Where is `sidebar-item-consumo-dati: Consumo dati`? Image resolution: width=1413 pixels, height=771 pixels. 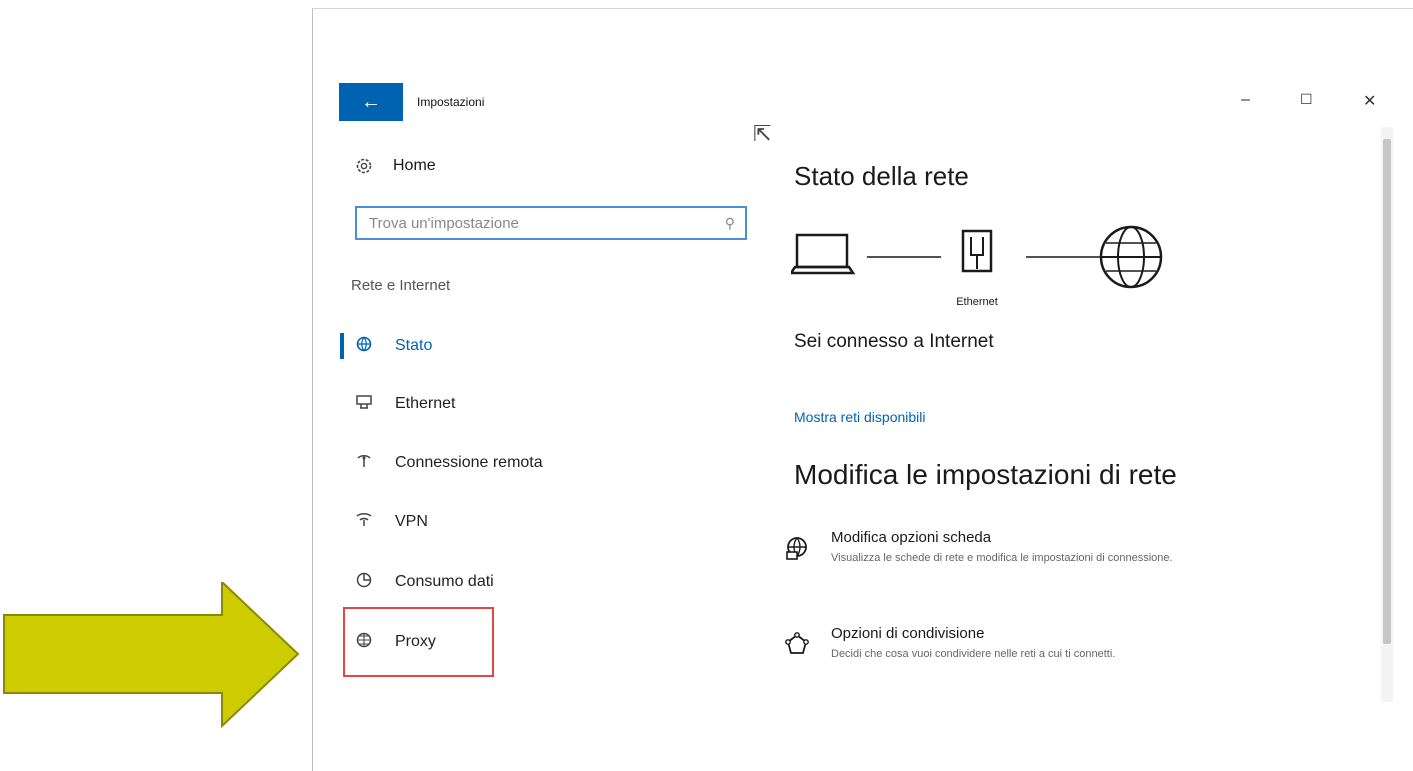
sidebar-item-consumo-dati: Consumo dati is located at coordinates (424, 582).